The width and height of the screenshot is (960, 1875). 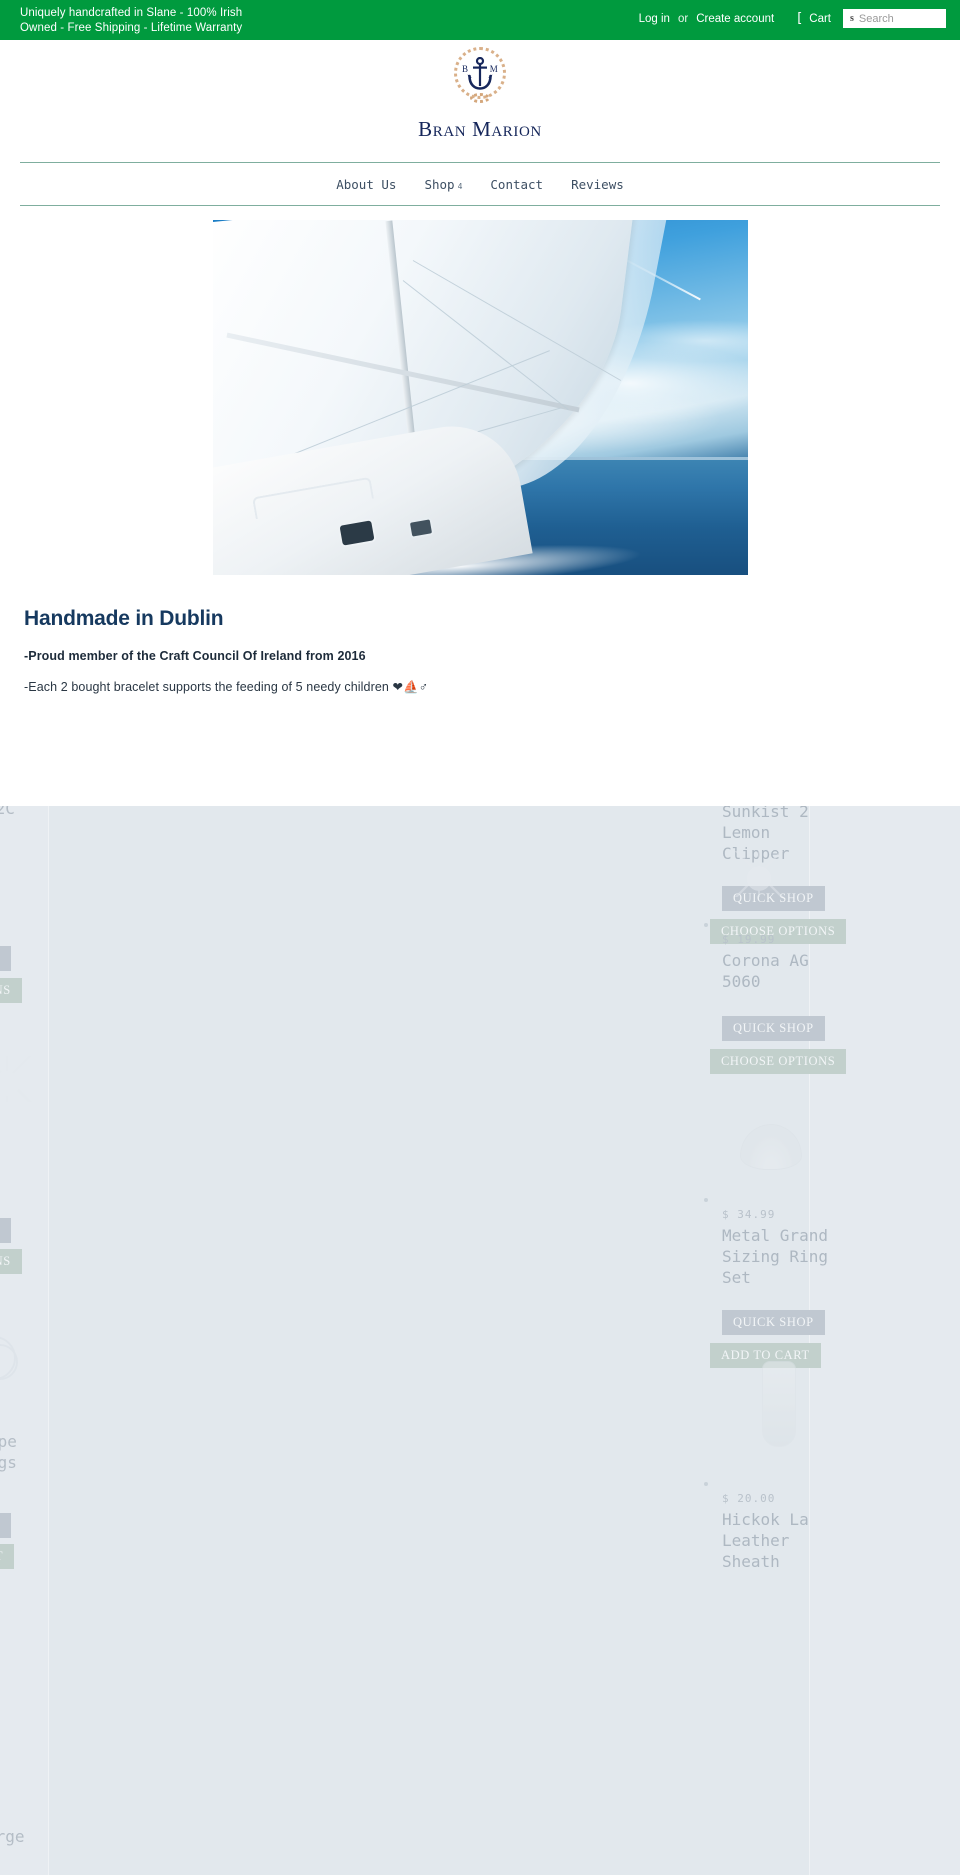 I want to click on brand-logo-icon: B M, so click(x=480, y=78).